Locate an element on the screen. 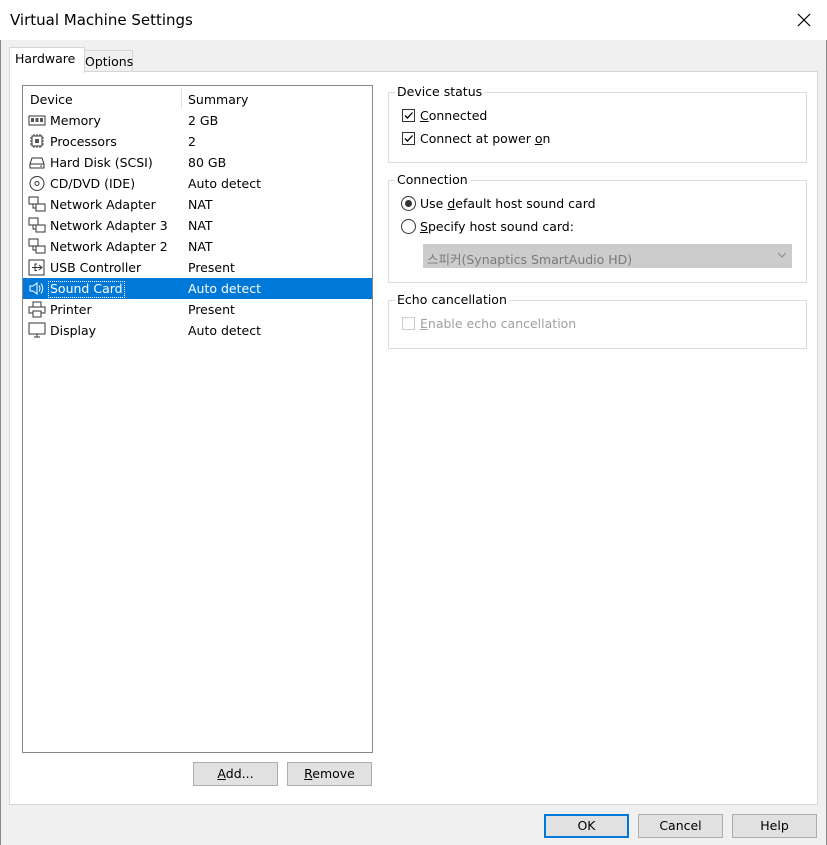 Image resolution: width=827 pixels, height=845 pixels. checkbox-label: Connect at power on is located at coordinates (485, 138).